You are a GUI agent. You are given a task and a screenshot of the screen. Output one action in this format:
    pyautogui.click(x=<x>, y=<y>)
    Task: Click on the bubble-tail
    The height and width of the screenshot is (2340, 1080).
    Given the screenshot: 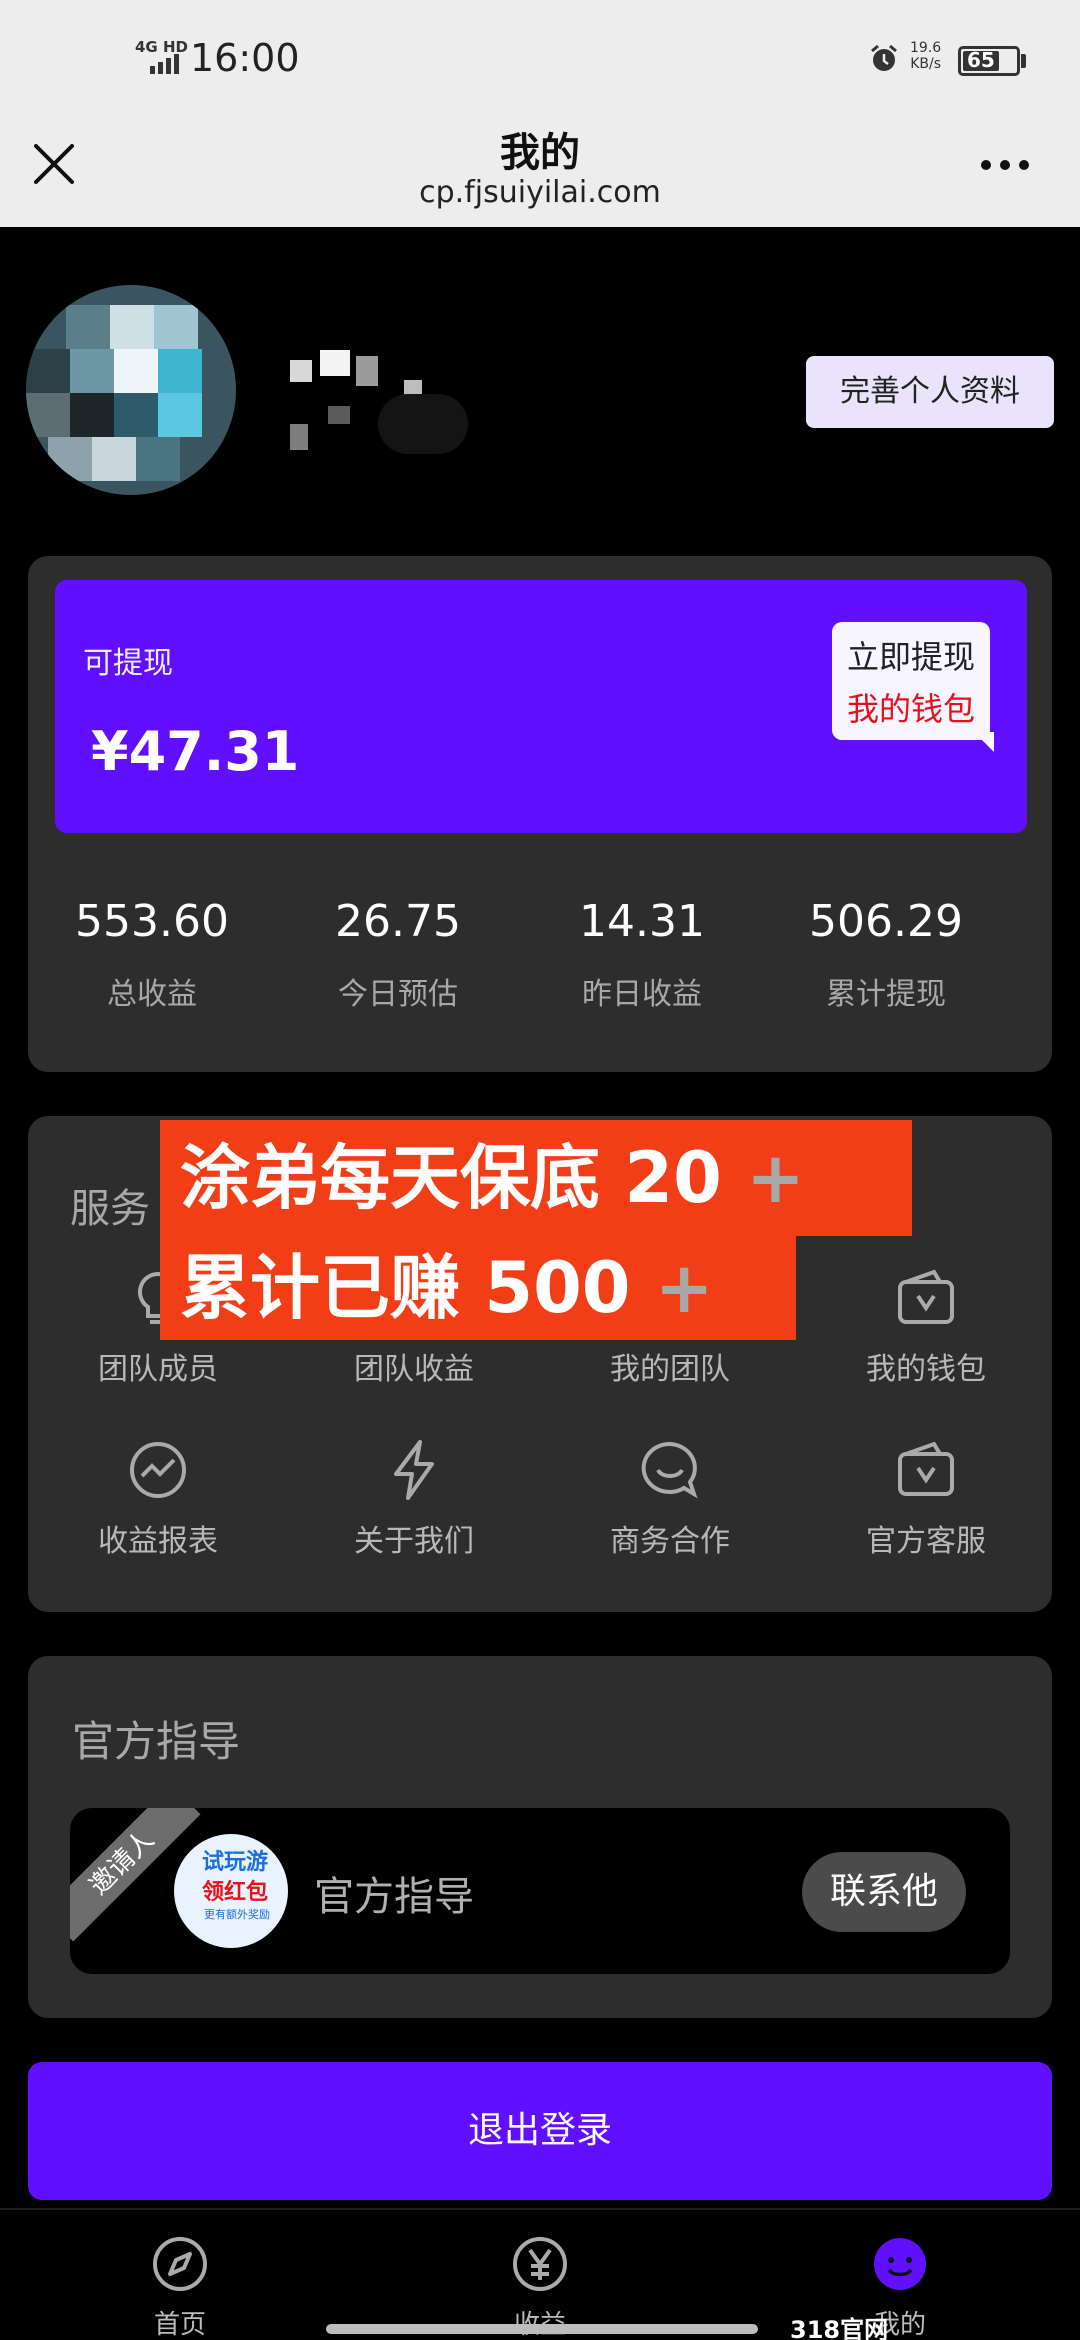 What is the action you would take?
    pyautogui.click(x=984, y=742)
    